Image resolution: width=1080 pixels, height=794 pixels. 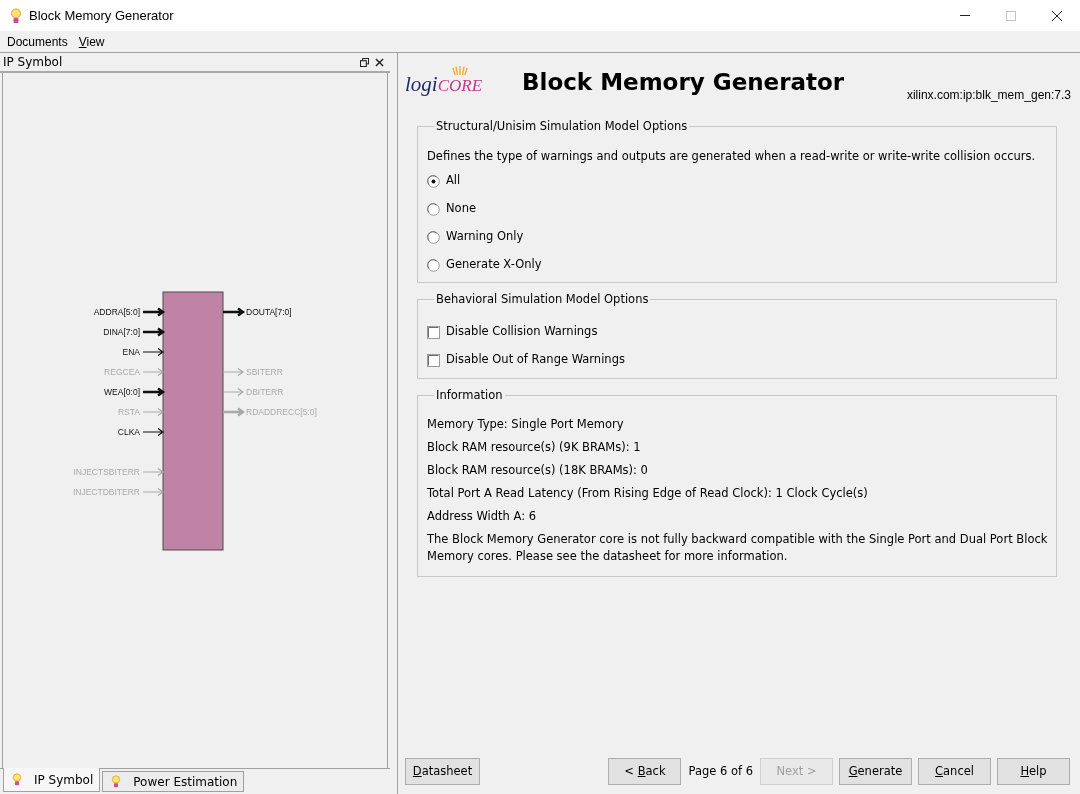 What do you see at coordinates (461, 209) in the screenshot?
I see `radio-label: None` at bounding box center [461, 209].